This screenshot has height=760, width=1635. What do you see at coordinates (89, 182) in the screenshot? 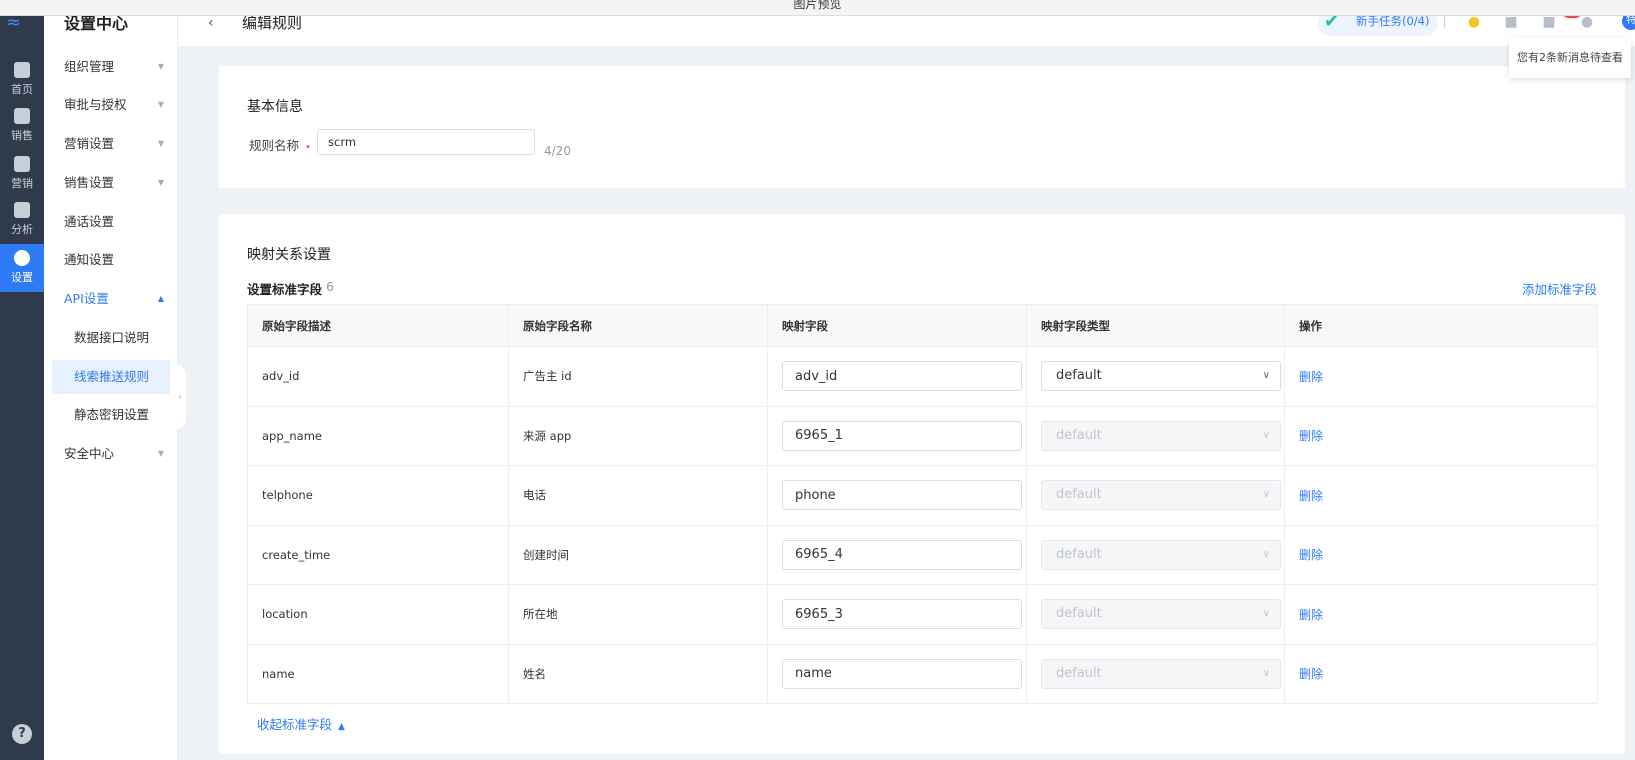
I see `menu-item-label: 销售设置` at bounding box center [89, 182].